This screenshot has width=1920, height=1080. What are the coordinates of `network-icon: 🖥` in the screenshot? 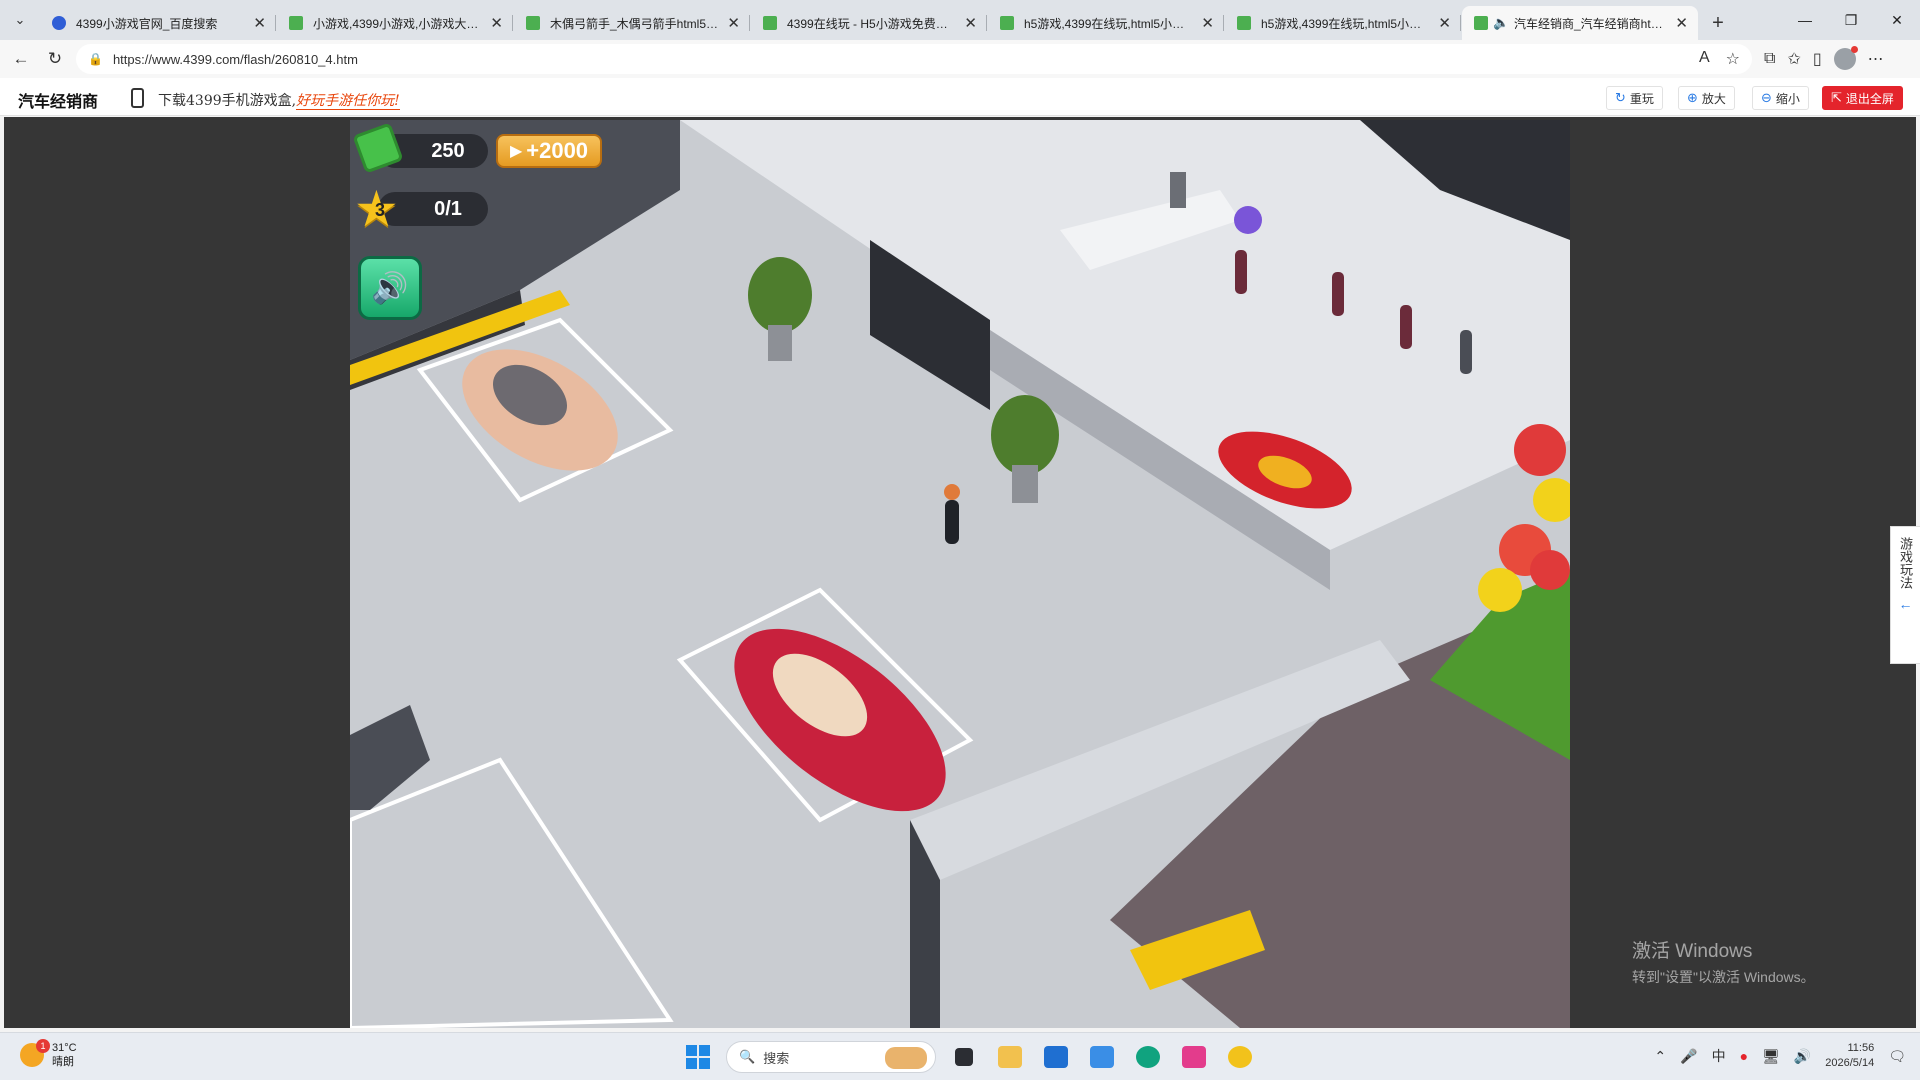 It's located at (1771, 1056).